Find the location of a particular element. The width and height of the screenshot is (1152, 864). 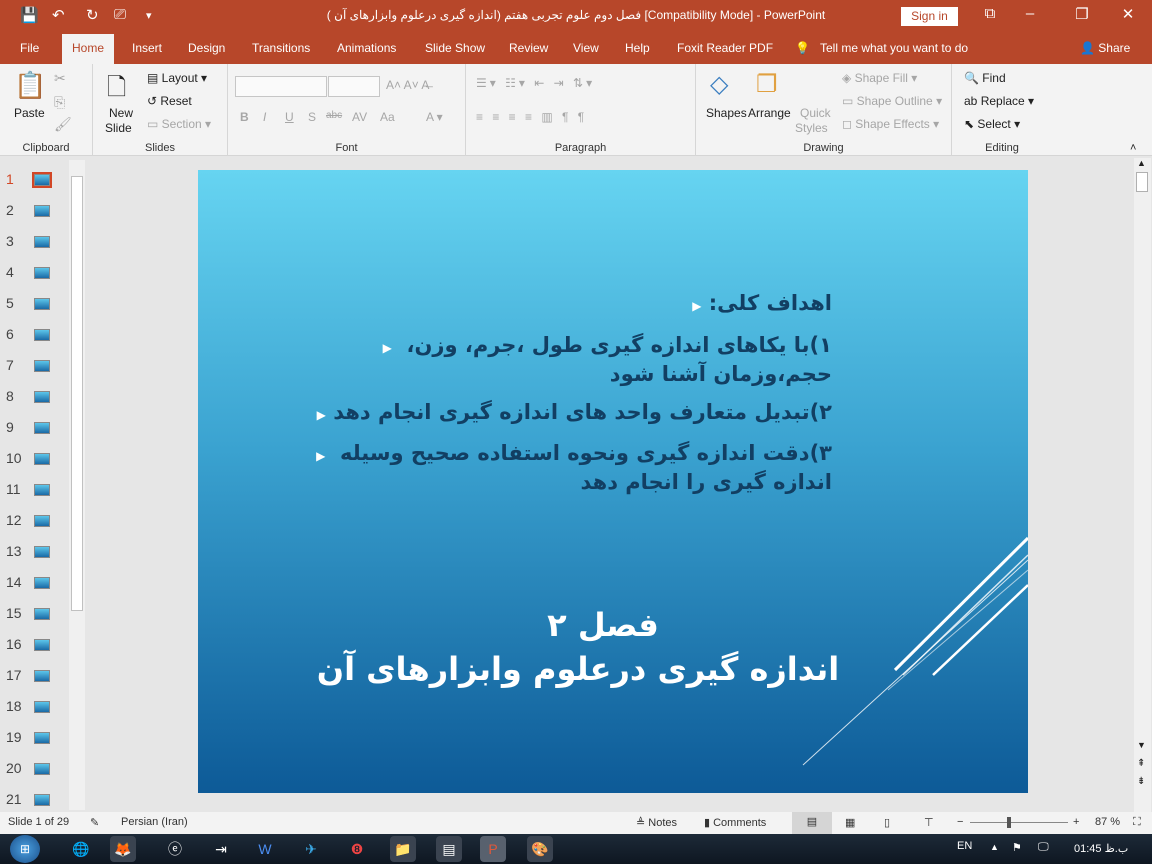

alignment-buttons: ≡ ≡ ≡ ≡ ▥ ¶ ¶ is located at coordinates (531, 117).